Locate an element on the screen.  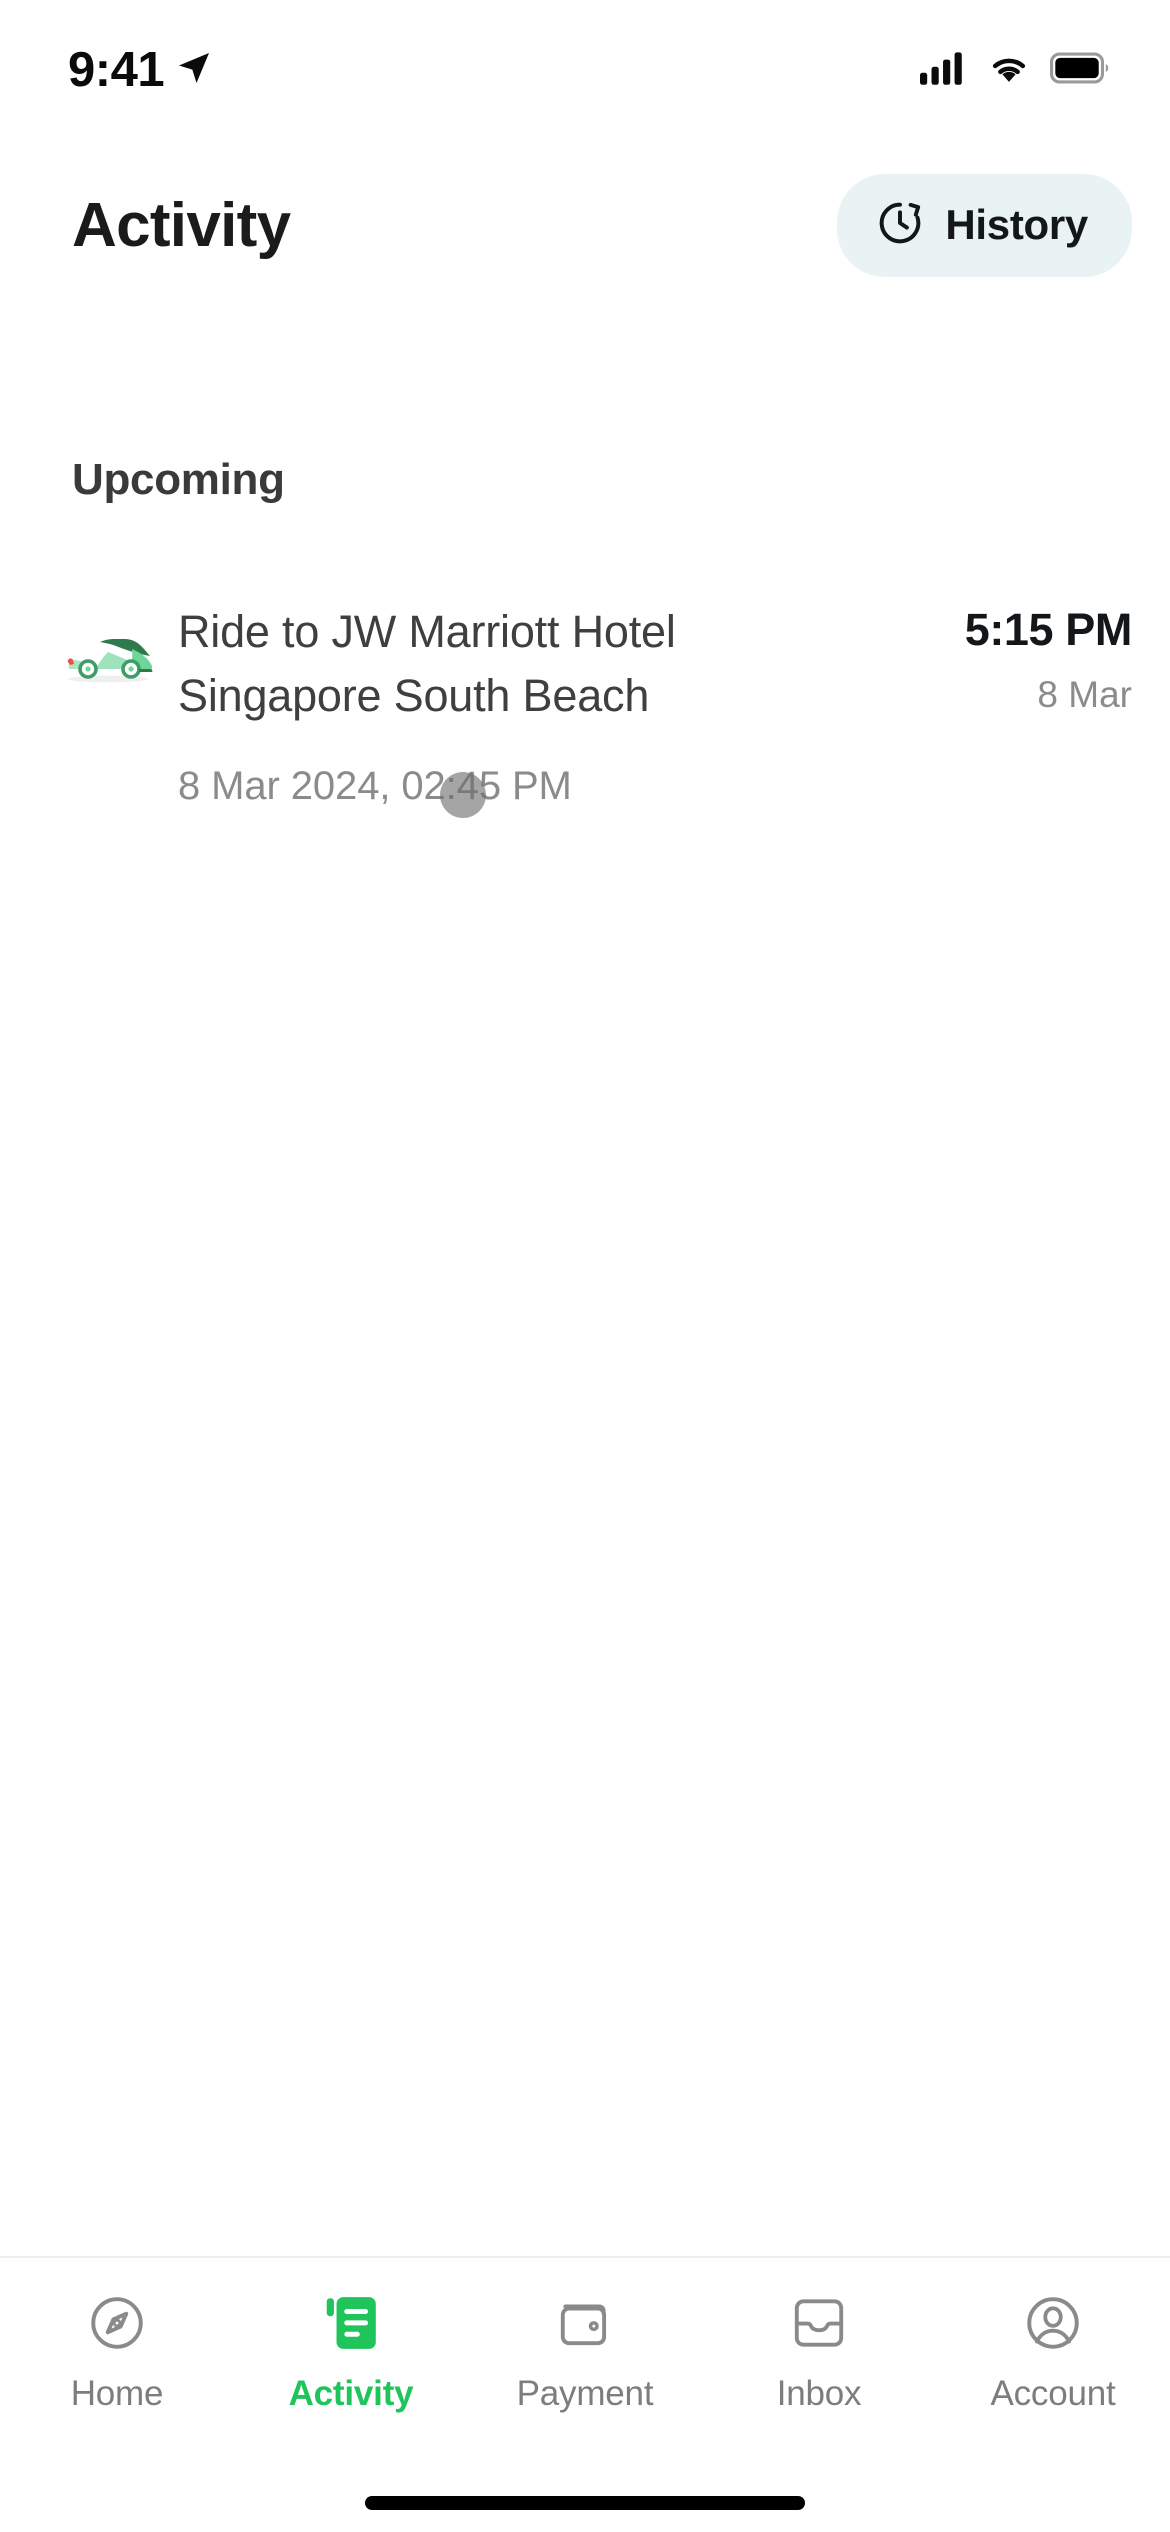
document-list-icon is located at coordinates (351, 2323).